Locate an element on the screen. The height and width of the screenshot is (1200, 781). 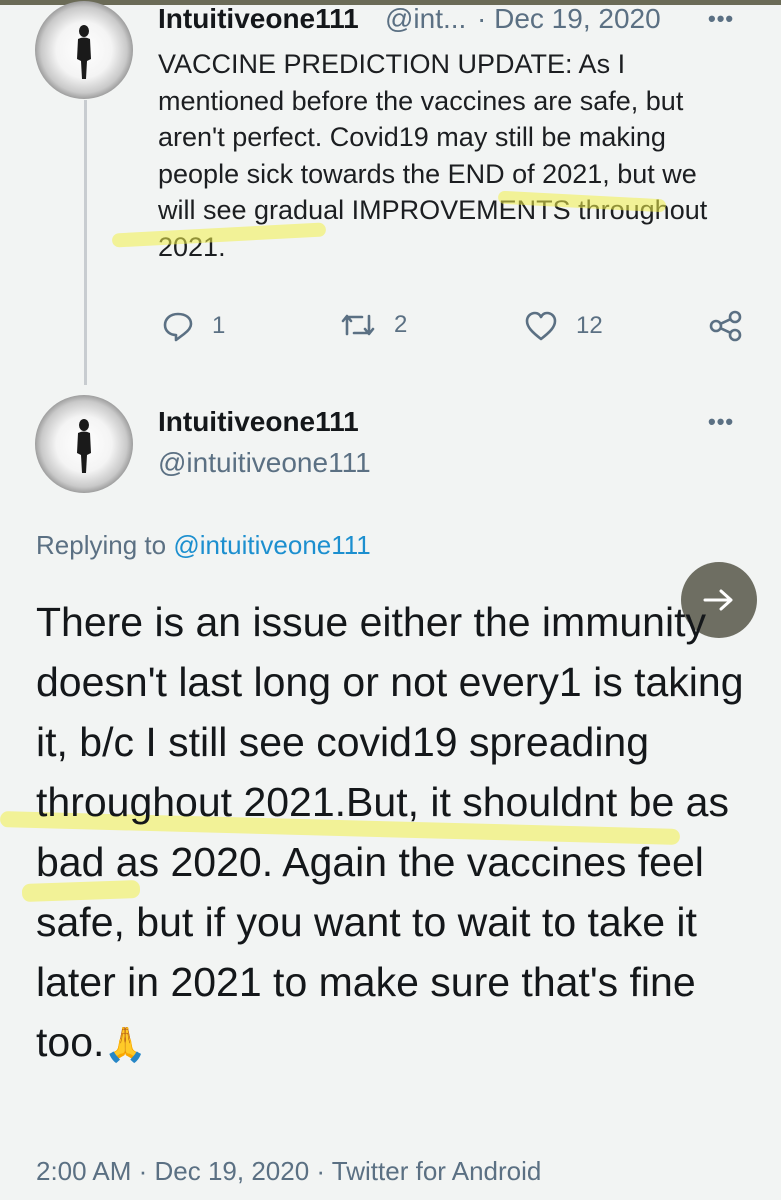
like-action: 12 is located at coordinates (563, 326).